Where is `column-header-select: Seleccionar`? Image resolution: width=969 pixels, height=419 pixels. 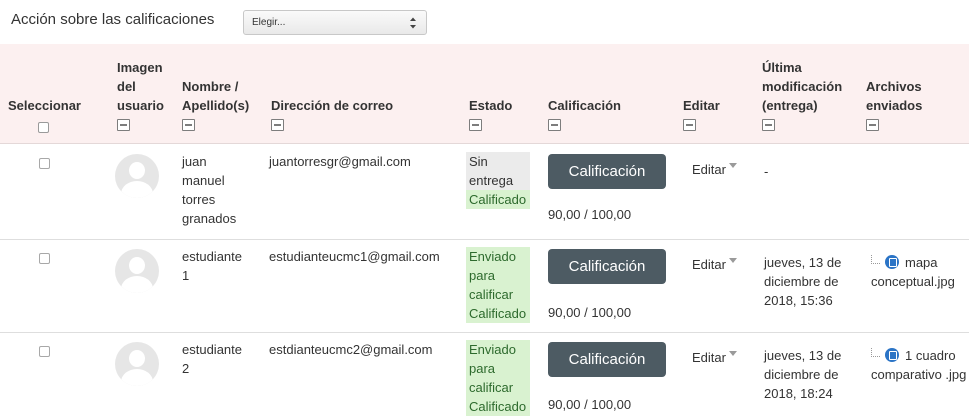
column-header-select: Seleccionar is located at coordinates (44, 105).